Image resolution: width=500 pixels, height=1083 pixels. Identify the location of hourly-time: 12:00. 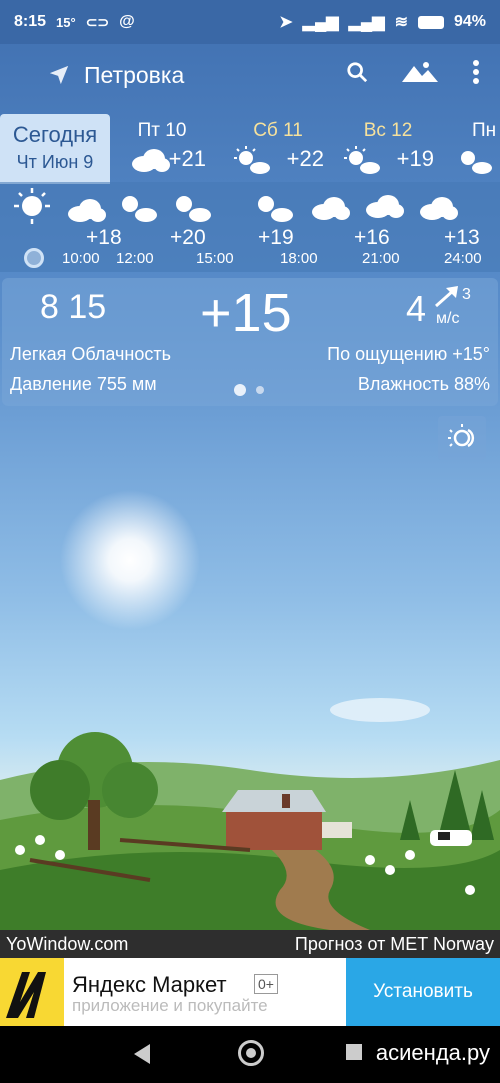
(135, 258).